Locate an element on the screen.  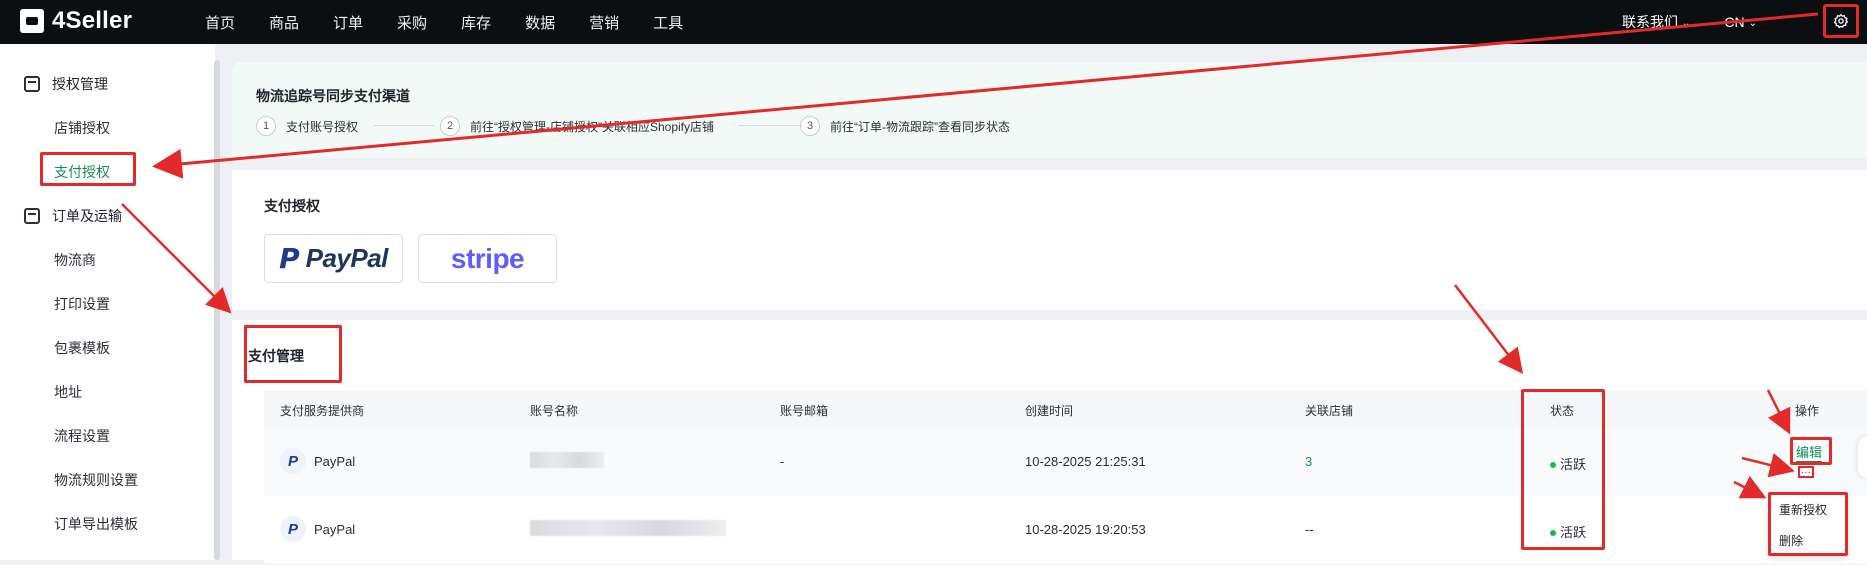
paypal-connect-button: P PayPal is located at coordinates (333, 258).